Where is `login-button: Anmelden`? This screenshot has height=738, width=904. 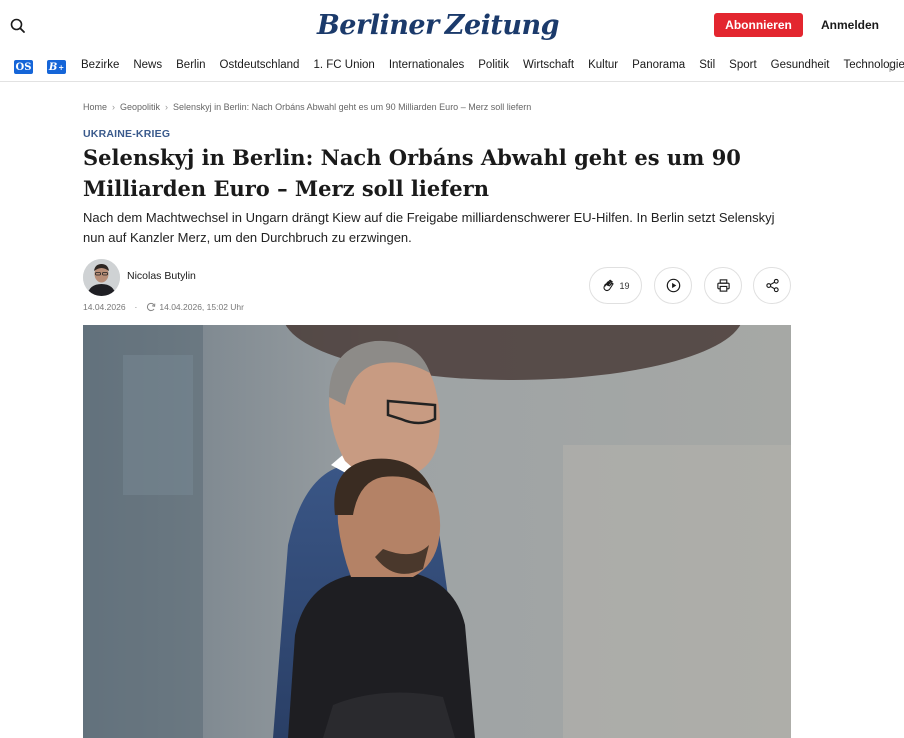
login-button: Anmelden is located at coordinates (850, 25).